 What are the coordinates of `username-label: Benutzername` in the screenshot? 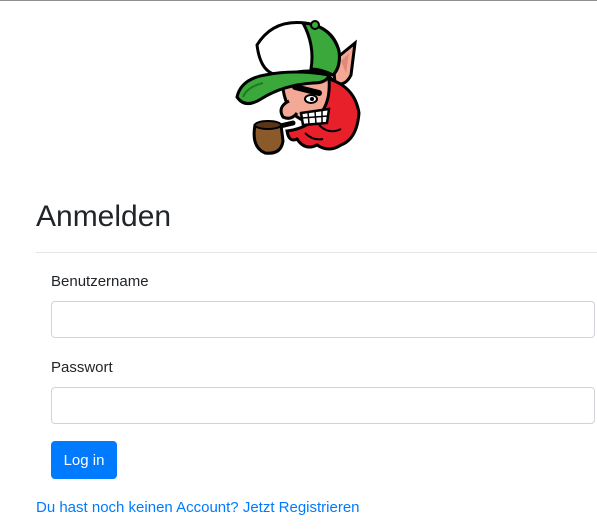 It's located at (100, 281).